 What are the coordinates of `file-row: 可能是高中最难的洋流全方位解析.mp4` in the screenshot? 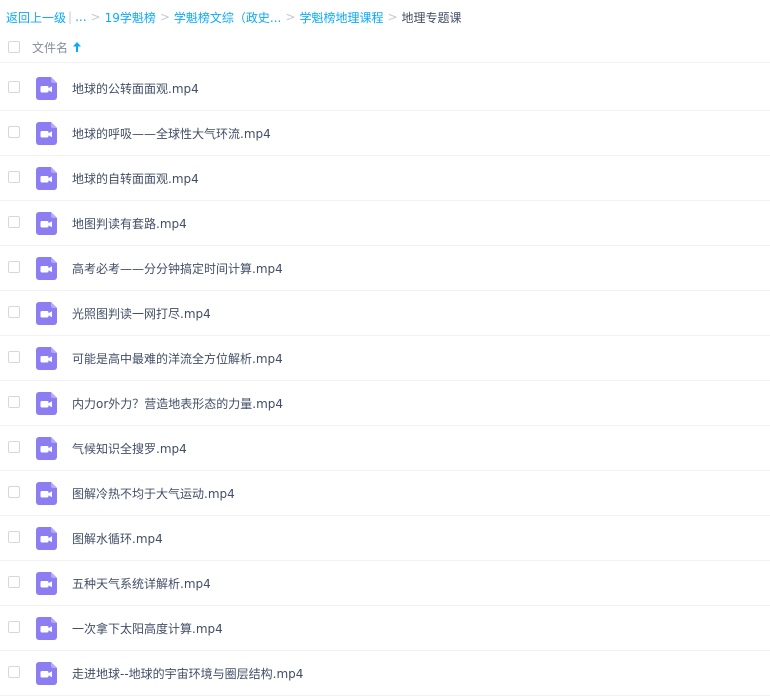 It's located at (385, 358).